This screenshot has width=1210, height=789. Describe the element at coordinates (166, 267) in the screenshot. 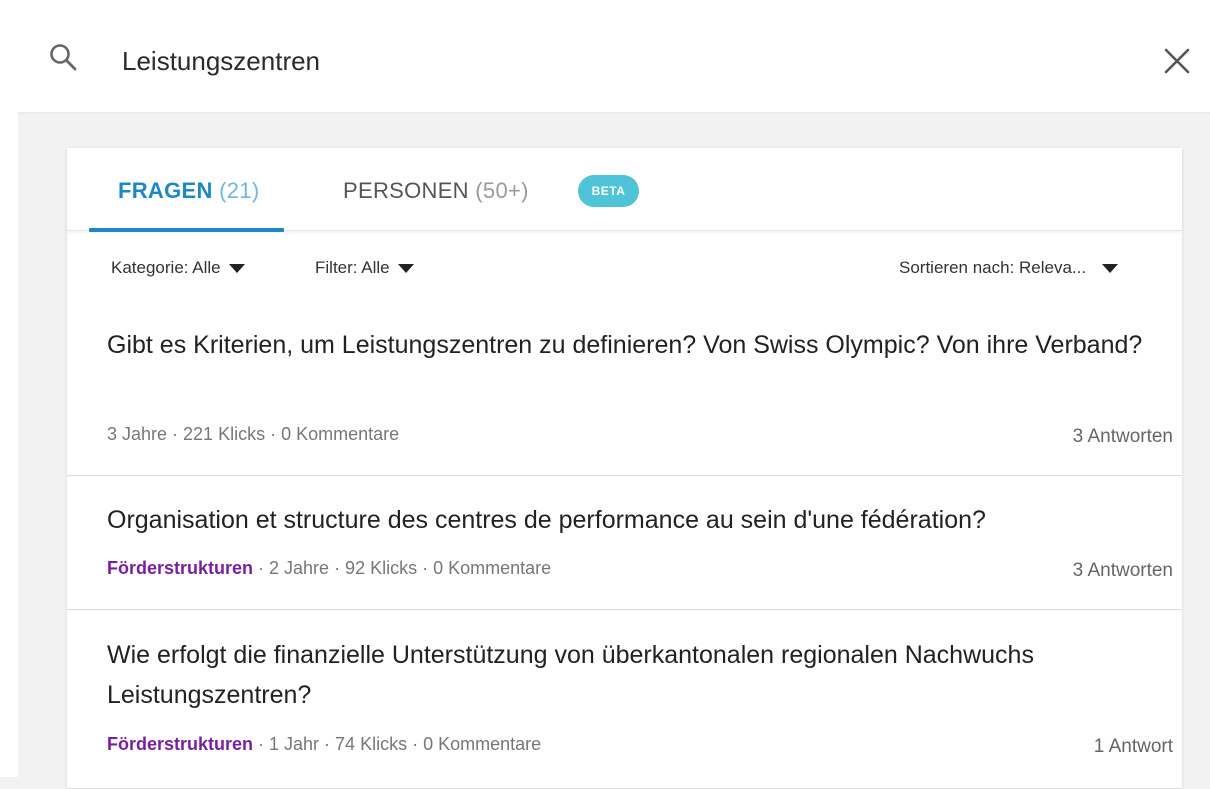

I see `kategorie-label: Kategorie: Alle` at that location.